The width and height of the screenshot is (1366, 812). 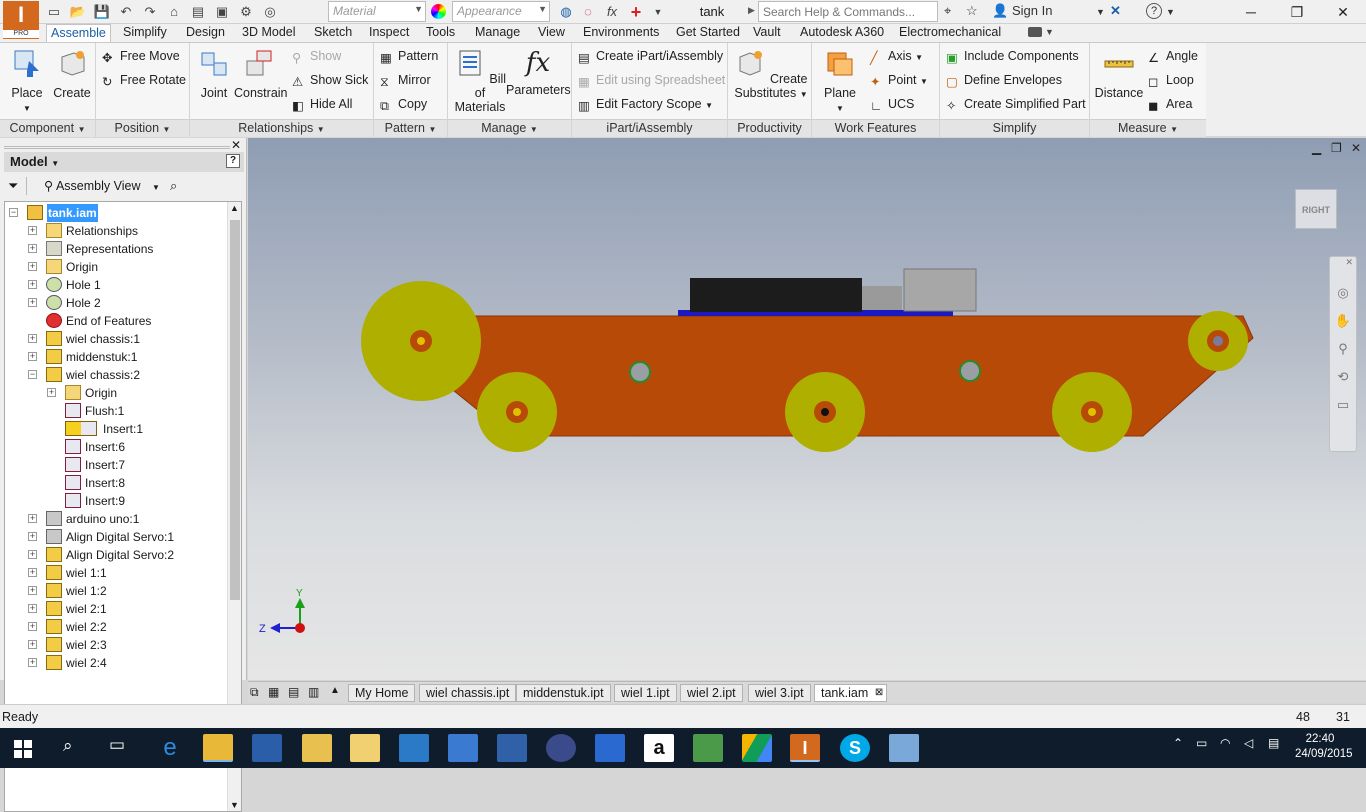 I want to click on tree-item: + arduino uno:1, so click(x=116, y=519).